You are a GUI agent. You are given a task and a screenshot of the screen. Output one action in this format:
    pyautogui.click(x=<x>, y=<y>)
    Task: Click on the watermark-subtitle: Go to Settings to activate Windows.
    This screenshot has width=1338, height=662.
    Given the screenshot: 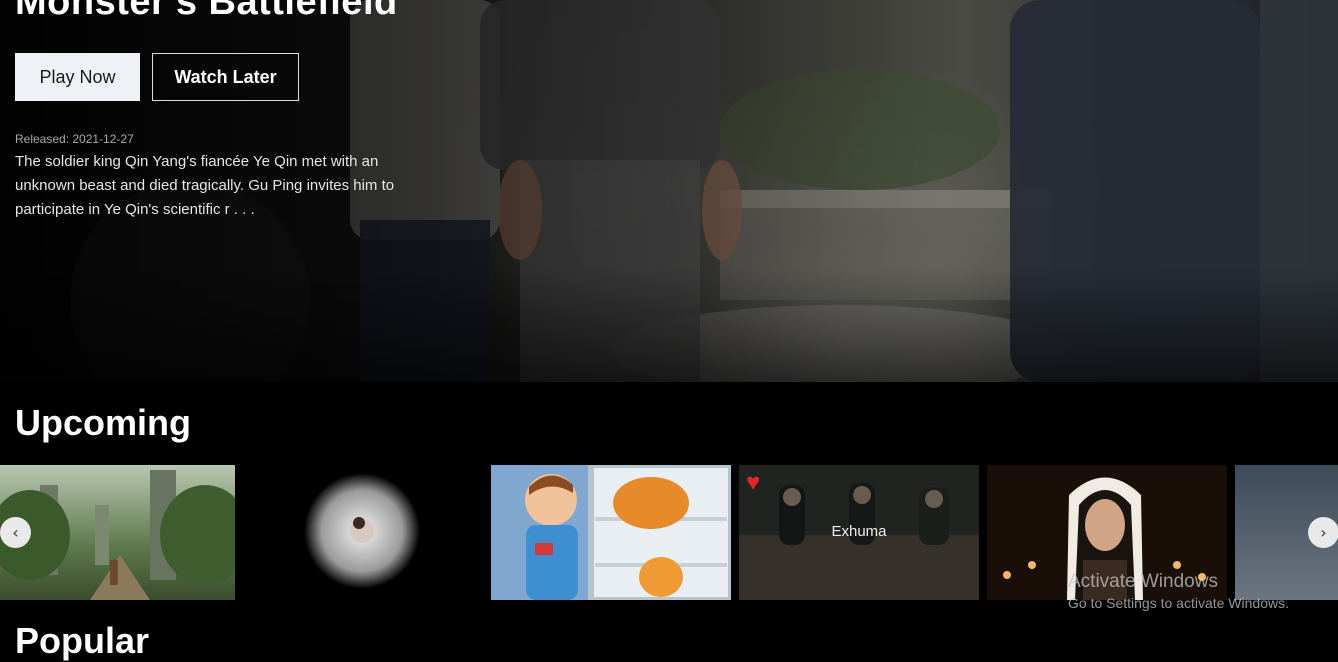 What is the action you would take?
    pyautogui.click(x=1178, y=603)
    